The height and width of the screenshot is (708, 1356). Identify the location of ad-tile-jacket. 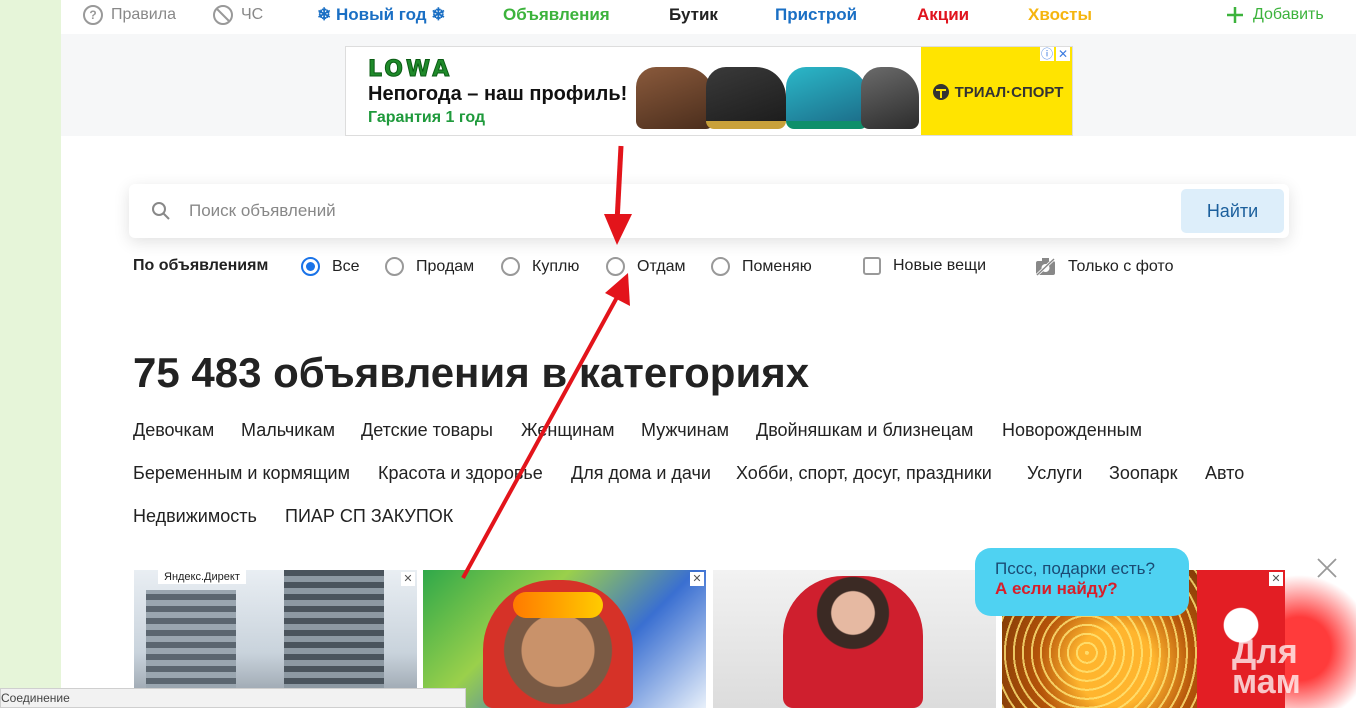
(854, 639).